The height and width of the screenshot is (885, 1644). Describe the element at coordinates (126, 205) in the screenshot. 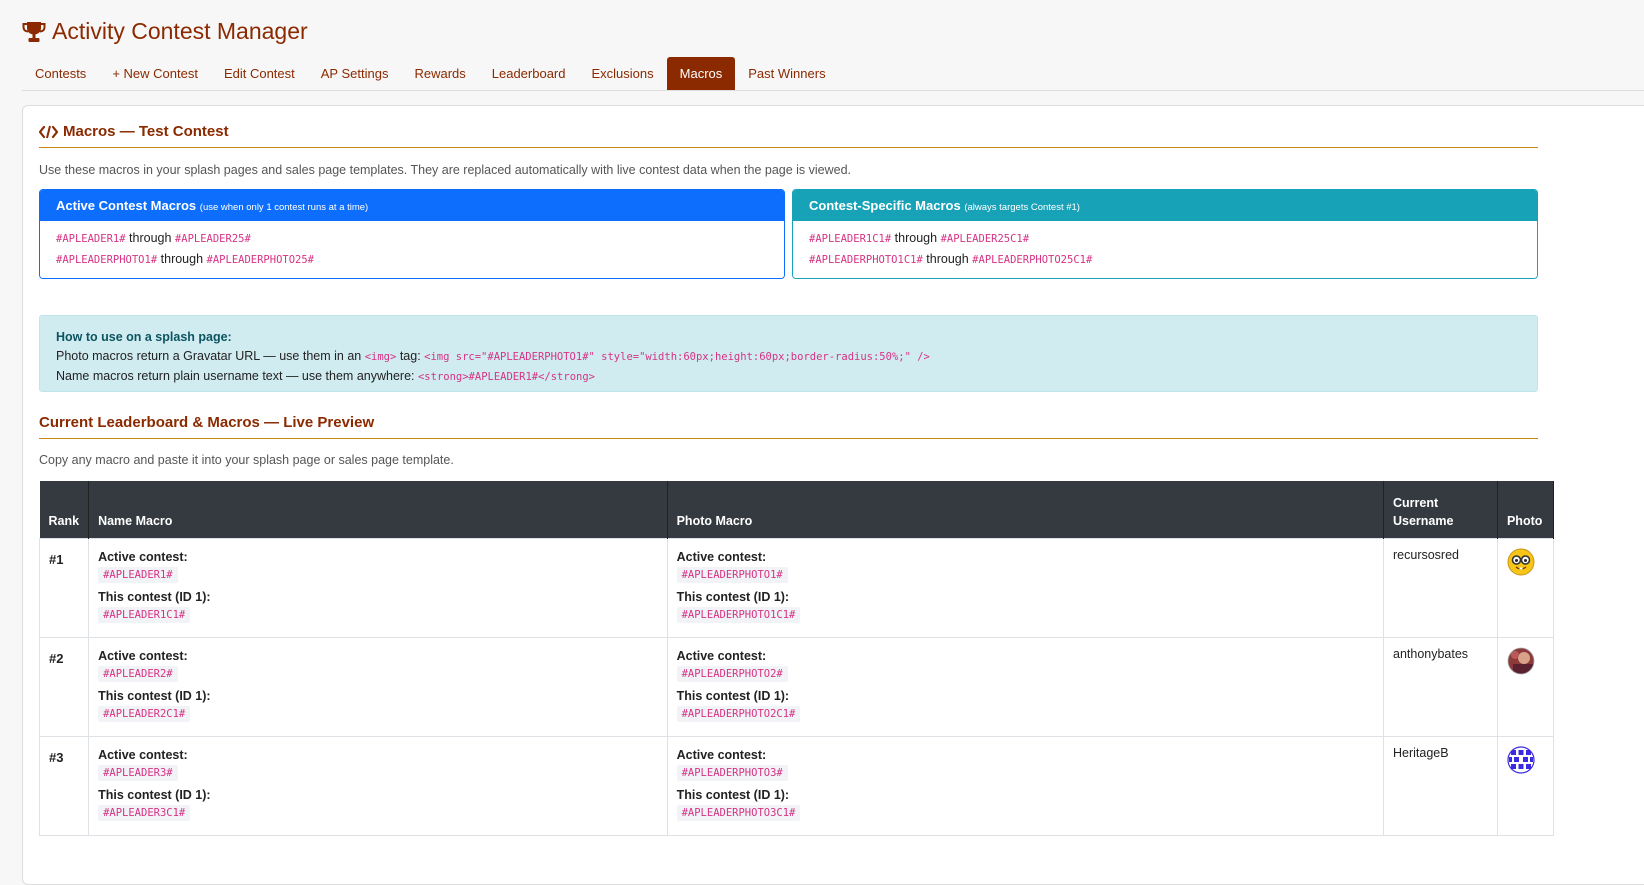

I see `active-box-title: Active Contest Macros` at that location.